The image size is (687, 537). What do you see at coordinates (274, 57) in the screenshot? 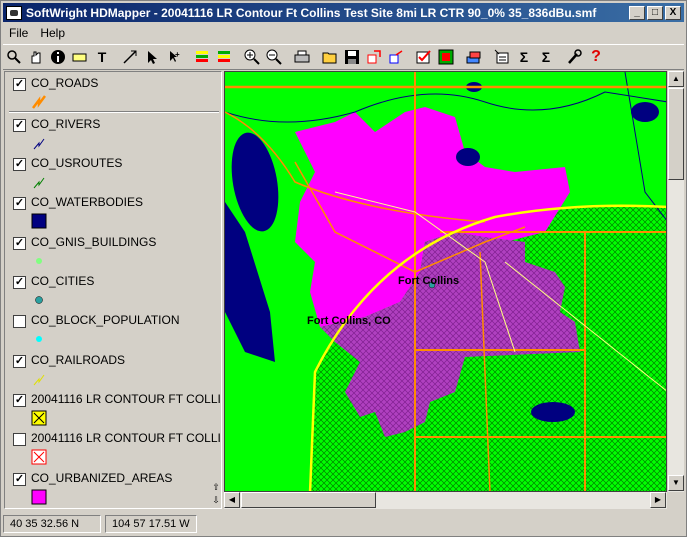
I see `zoom-out-icon` at bounding box center [274, 57].